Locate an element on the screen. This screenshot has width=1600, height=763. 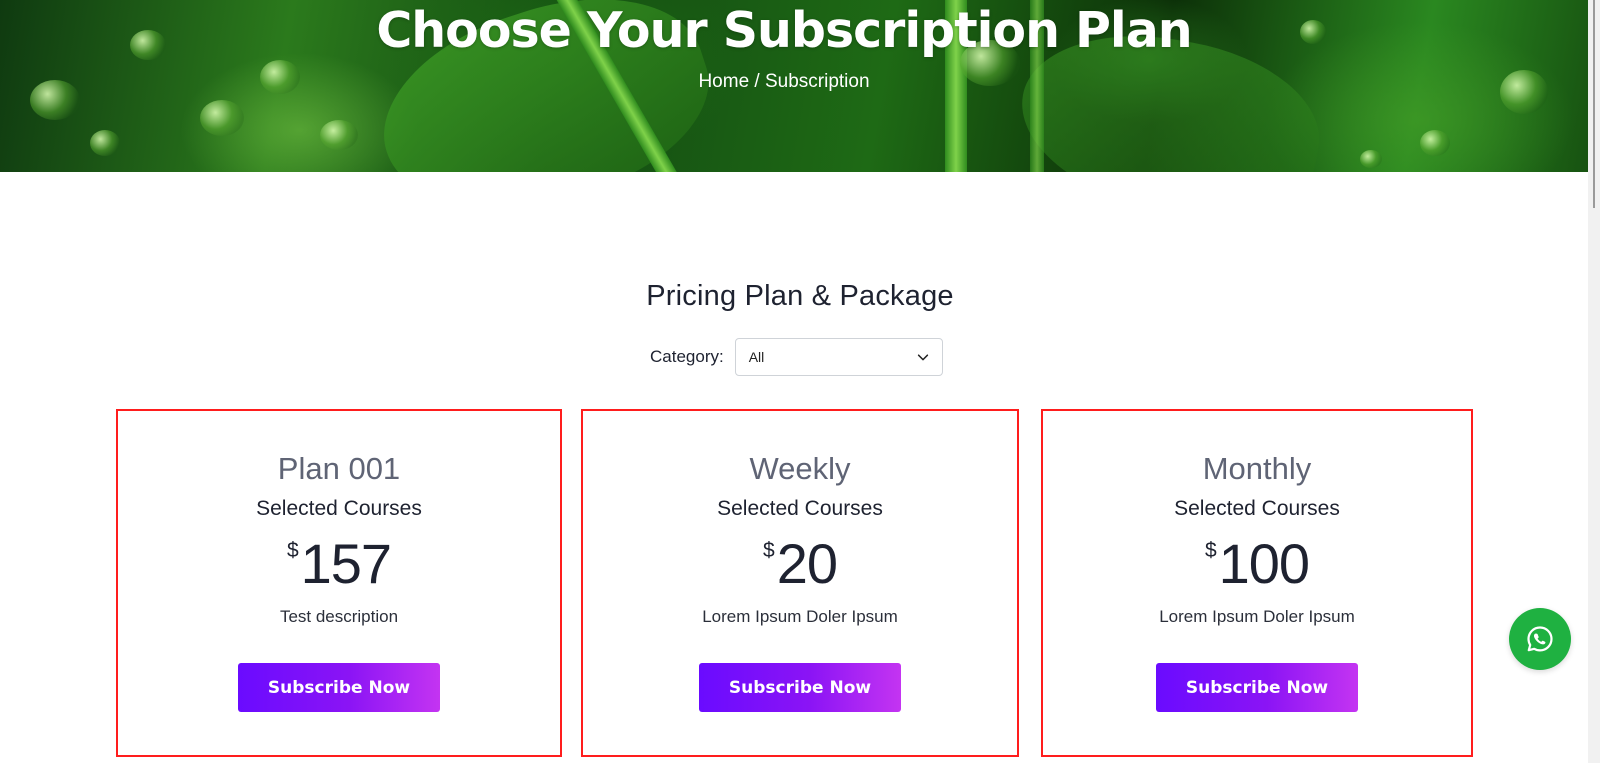
page-title: Choose Your Subscription Plan is located at coordinates (784, 30).